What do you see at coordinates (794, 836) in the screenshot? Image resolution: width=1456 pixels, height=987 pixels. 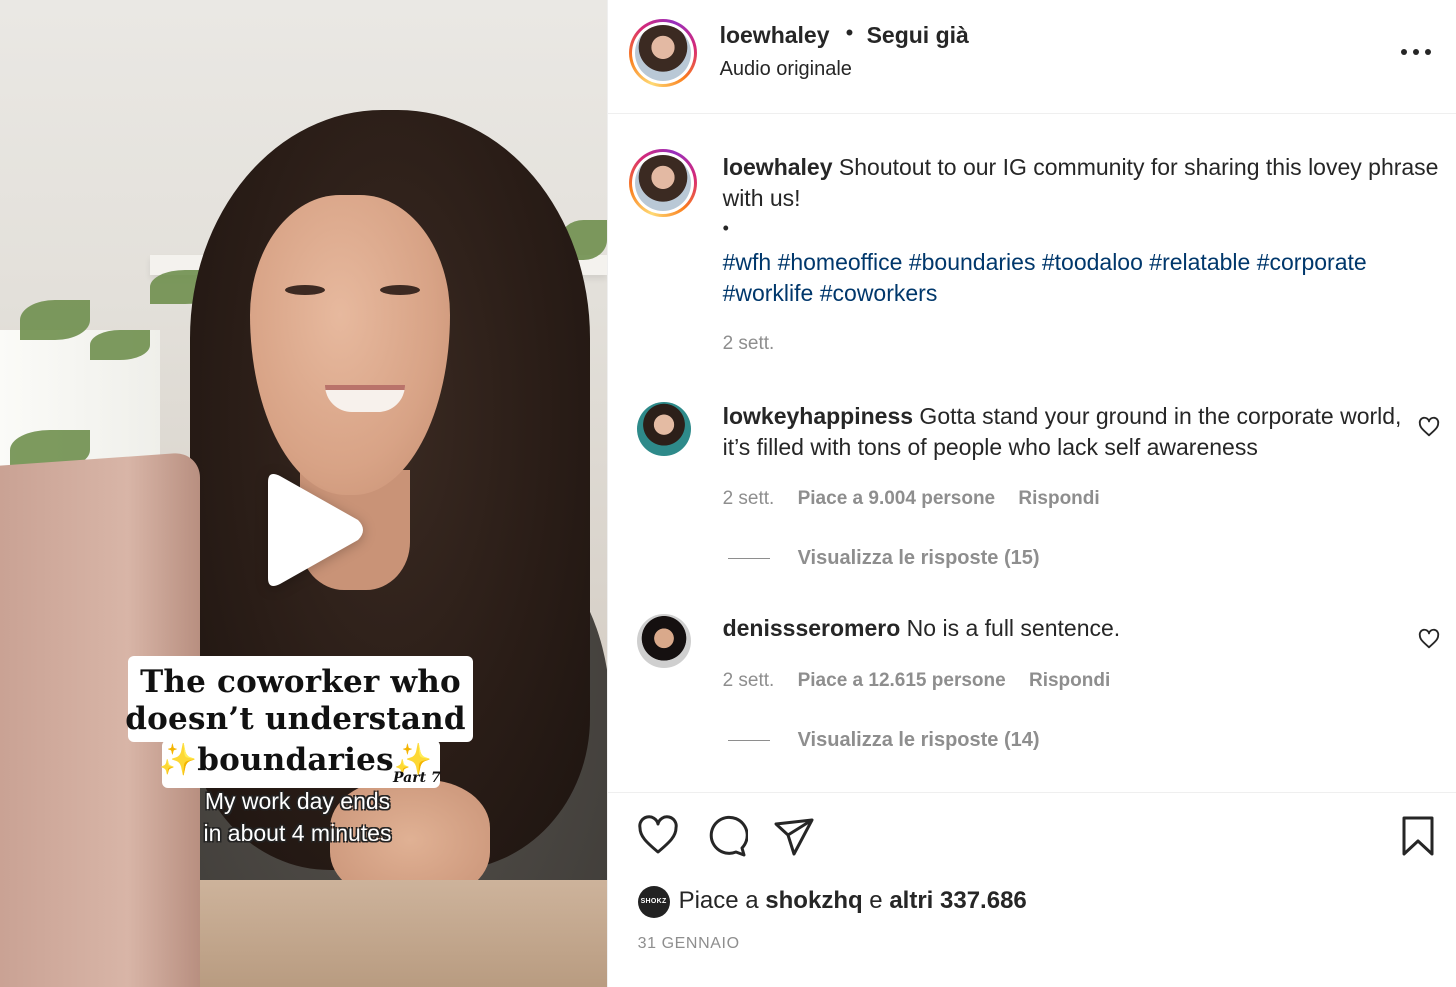 I see `share-icon` at bounding box center [794, 836].